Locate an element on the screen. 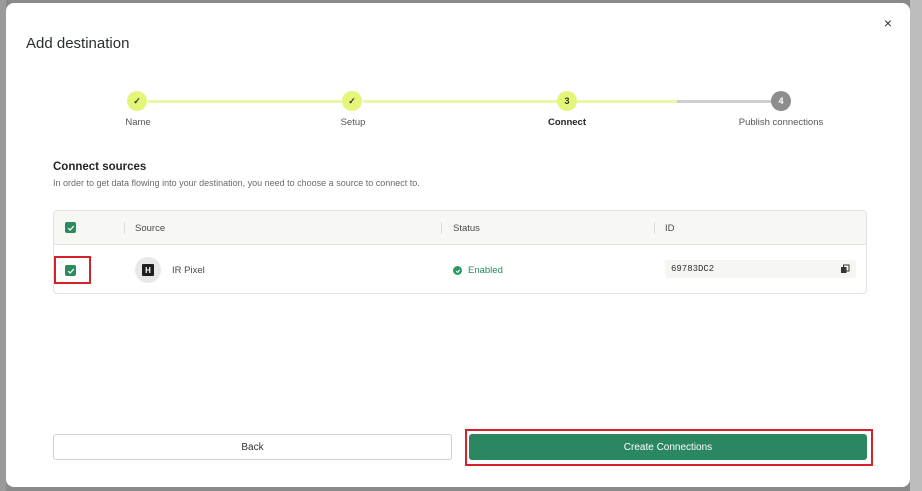 The height and width of the screenshot is (491, 922). table-row: H IR Pixel Enabled 69783DC2 is located at coordinates (460, 269).